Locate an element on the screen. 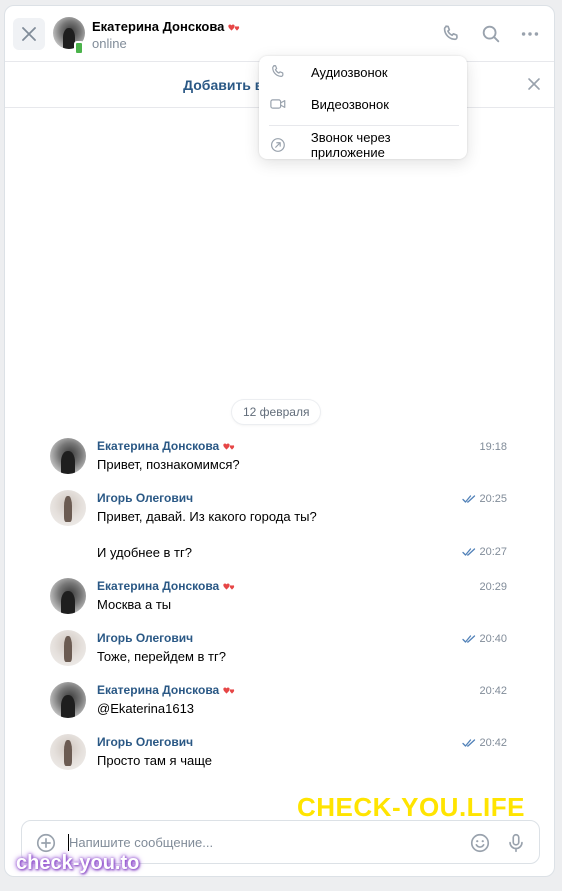  message-time: 20:25 is located at coordinates (484, 499).